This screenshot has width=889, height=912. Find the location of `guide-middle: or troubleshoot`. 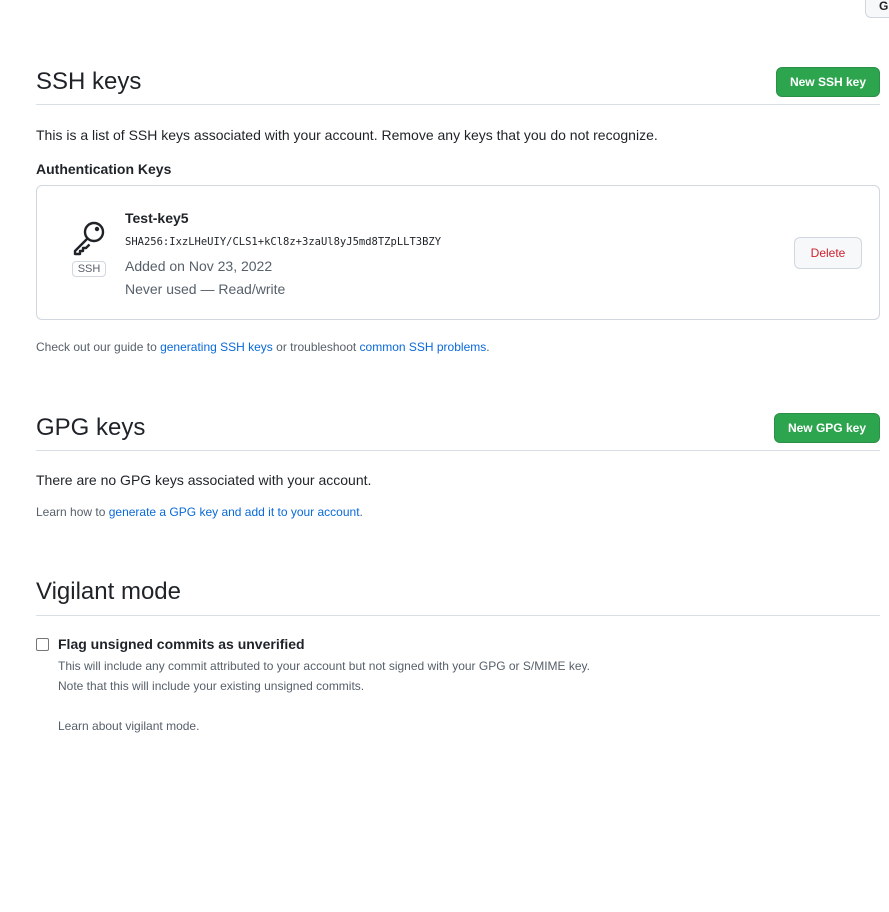

guide-middle: or troubleshoot is located at coordinates (316, 347).